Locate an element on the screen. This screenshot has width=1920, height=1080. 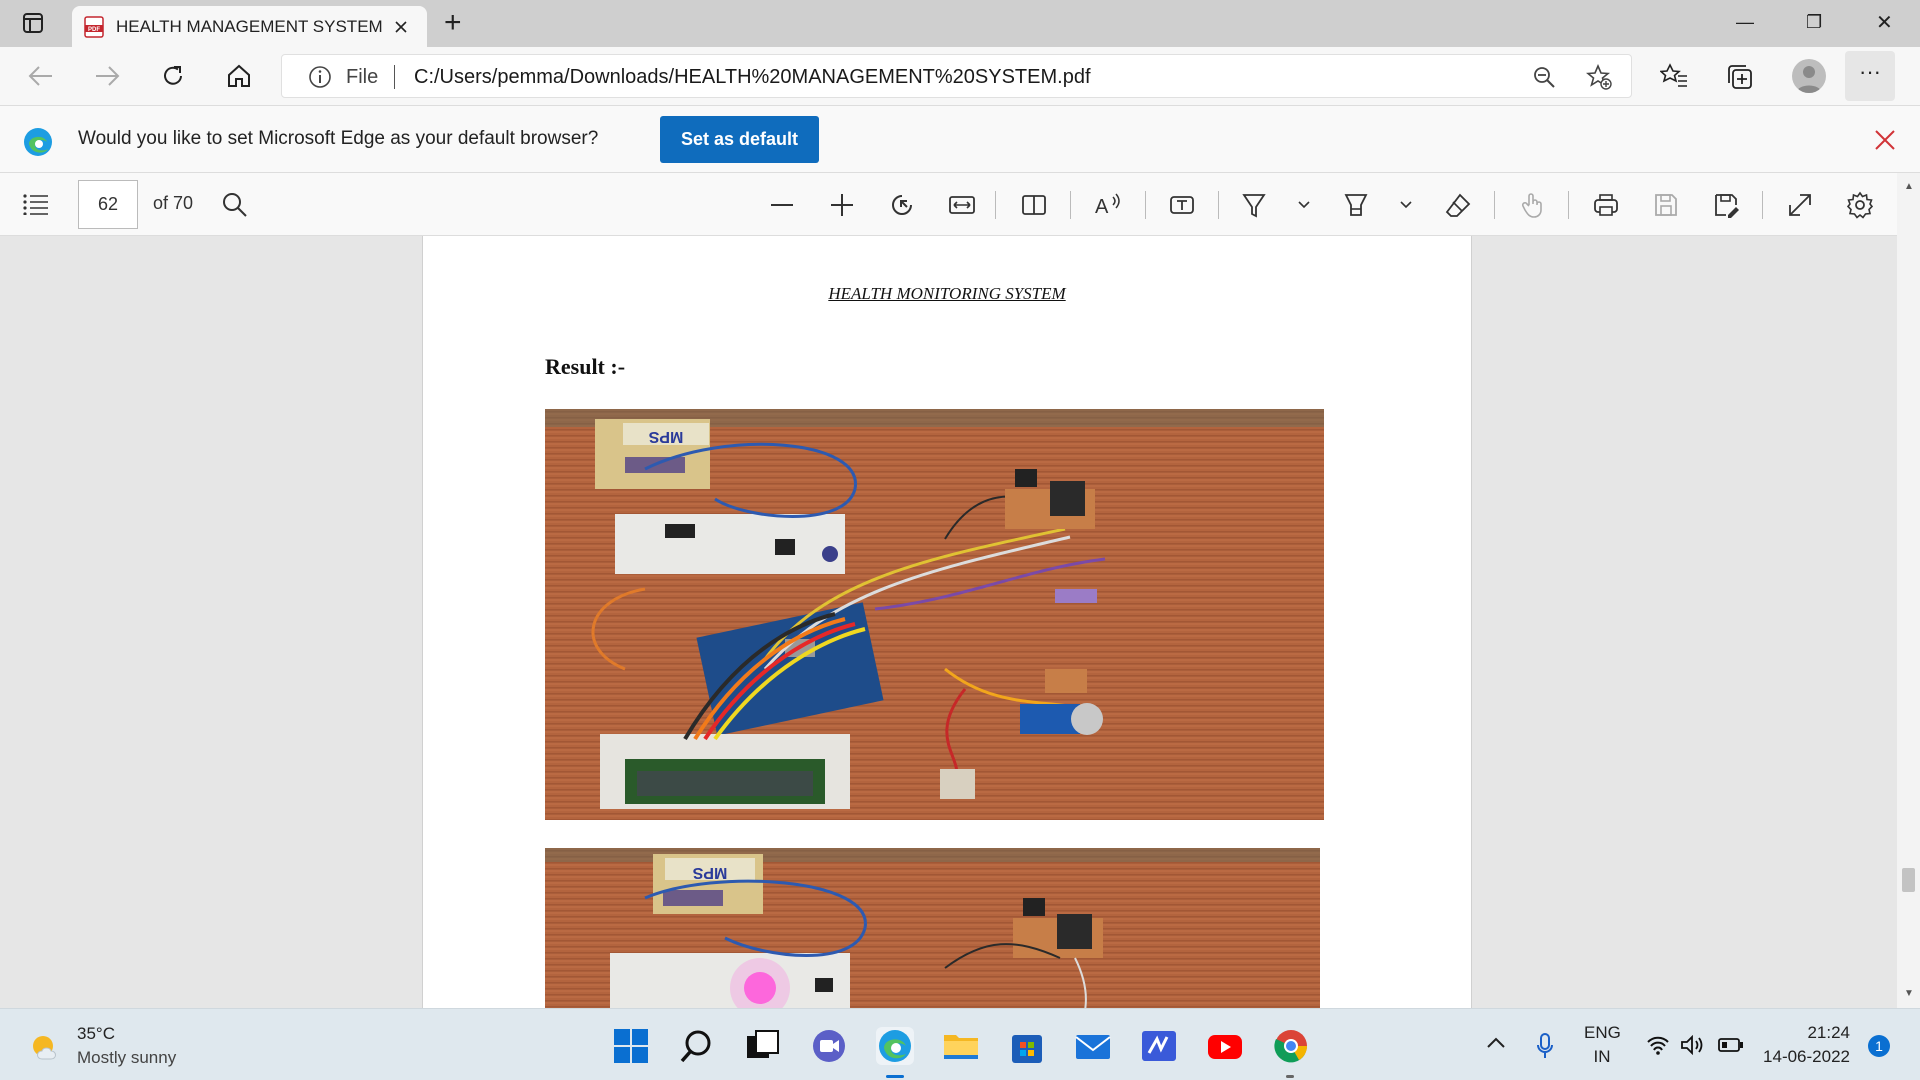
teams-icon is located at coordinates (829, 1046).